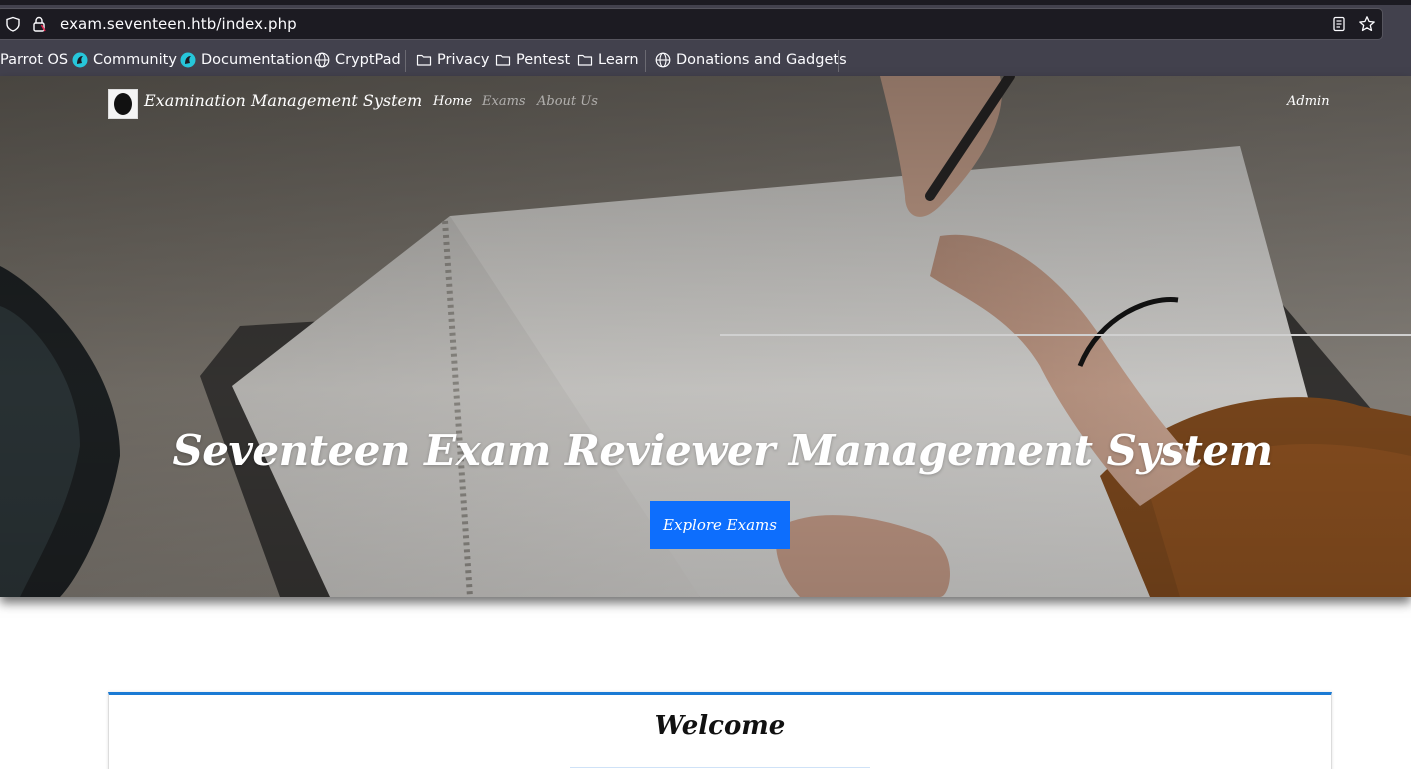 This screenshot has height=769, width=1411. Describe the element at coordinates (720, 525) in the screenshot. I see `explore-exams-button: Explore Exams` at that location.